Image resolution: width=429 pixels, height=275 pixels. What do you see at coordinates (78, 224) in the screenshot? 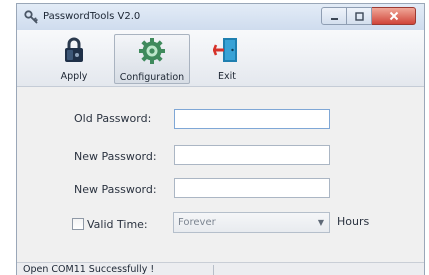
I see `valid-time-checkbox` at bounding box center [78, 224].